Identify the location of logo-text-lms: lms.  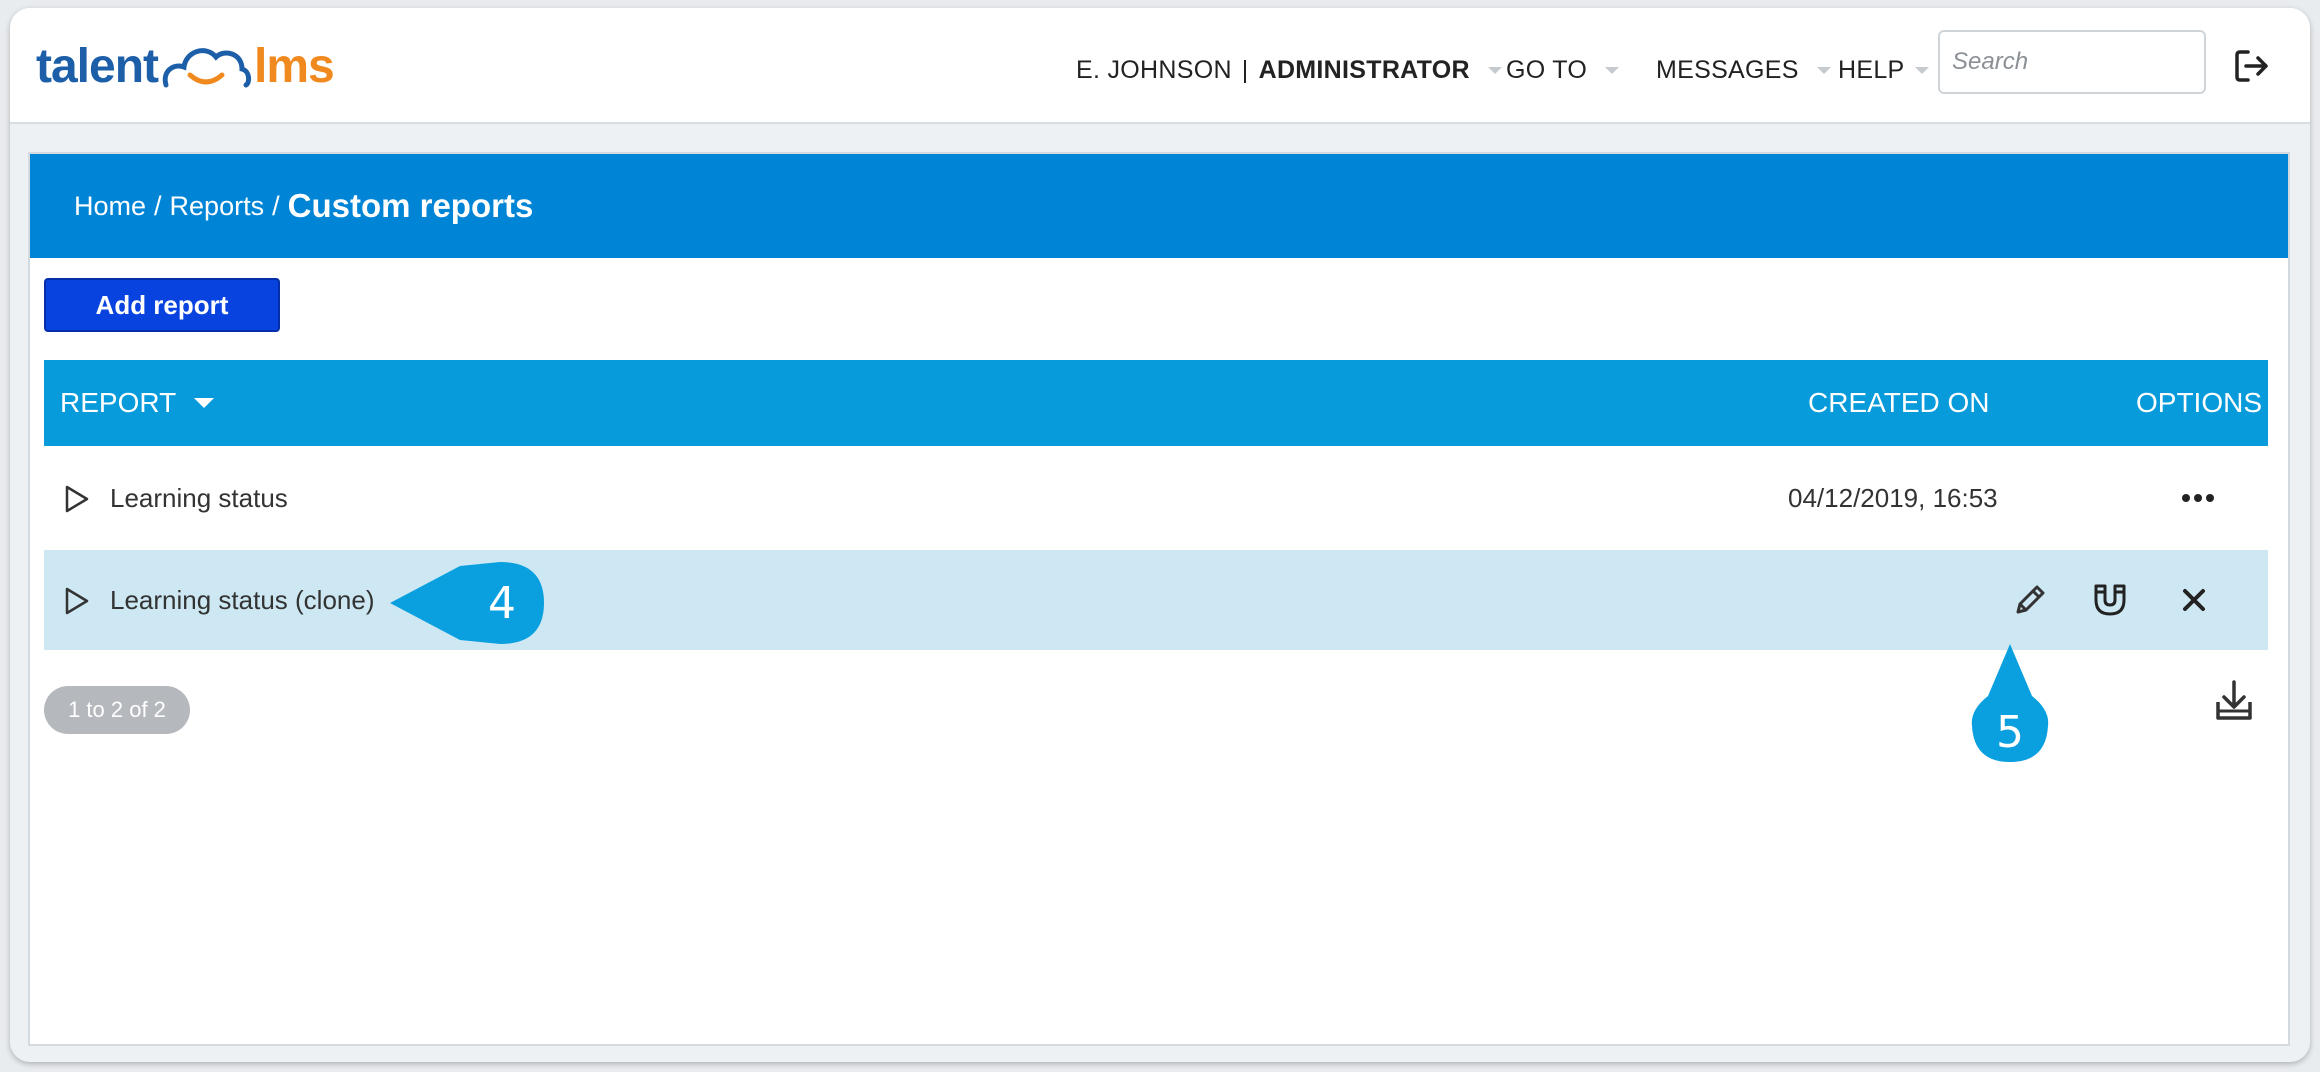
(294, 66).